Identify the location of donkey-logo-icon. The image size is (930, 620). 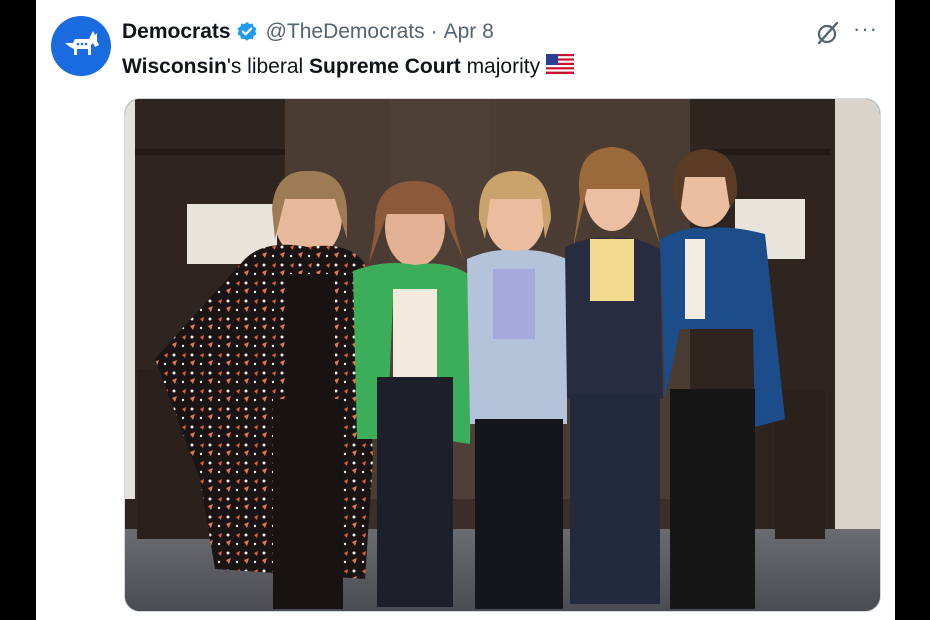
(82, 43).